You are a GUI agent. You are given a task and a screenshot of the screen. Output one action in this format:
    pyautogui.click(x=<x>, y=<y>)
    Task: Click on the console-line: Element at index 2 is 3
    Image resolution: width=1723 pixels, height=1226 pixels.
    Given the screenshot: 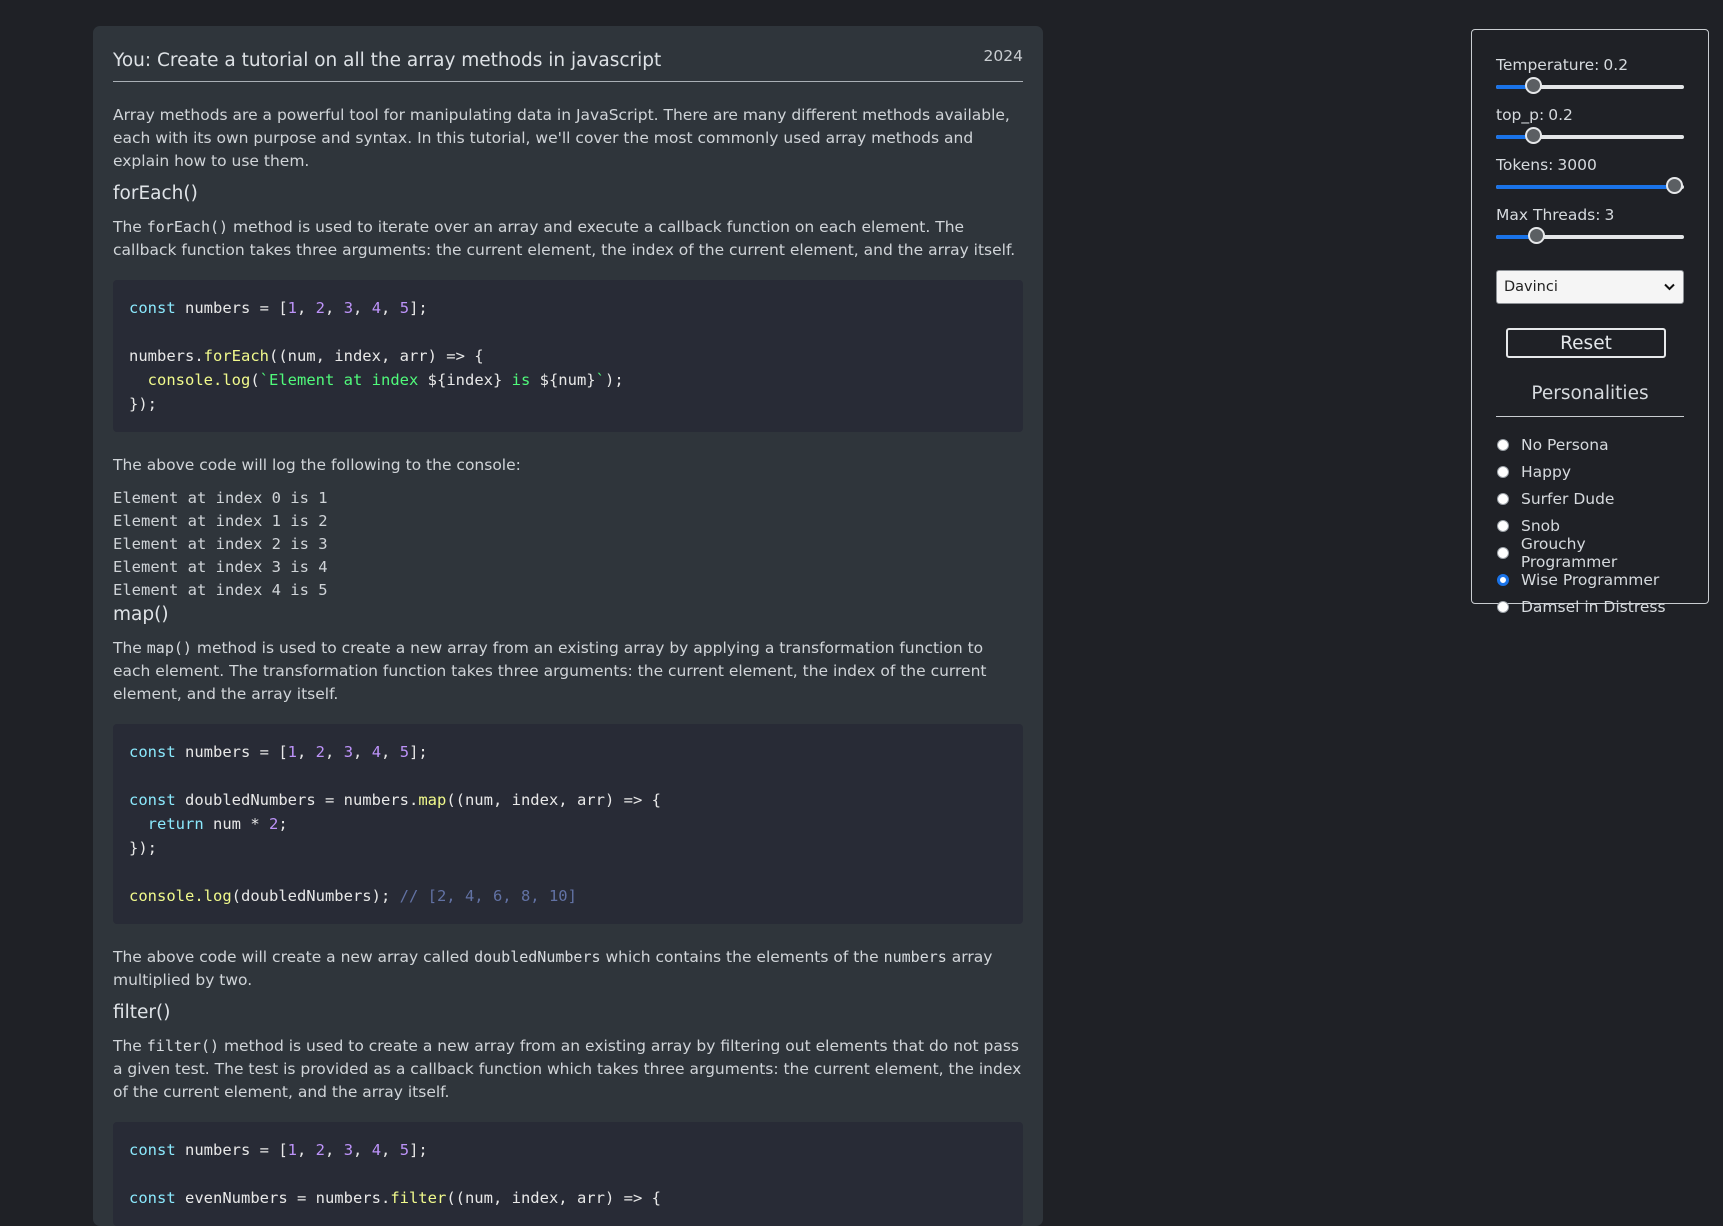 What is the action you would take?
    pyautogui.click(x=220, y=544)
    